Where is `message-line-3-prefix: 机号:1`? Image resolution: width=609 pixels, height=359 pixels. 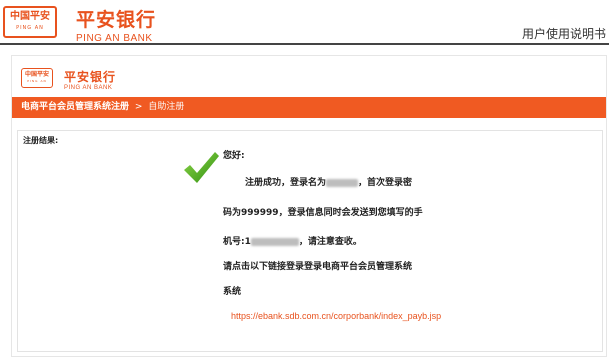 message-line-3-prefix: 机号:1 is located at coordinates (237, 242).